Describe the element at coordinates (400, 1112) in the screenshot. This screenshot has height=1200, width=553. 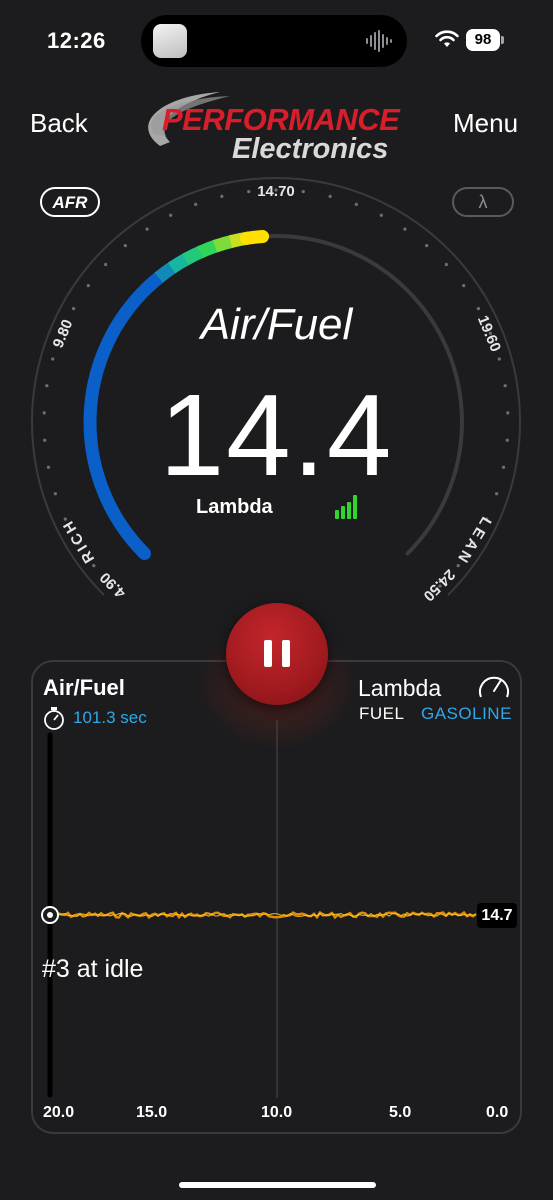
I see `x-tick-label: 5.0` at that location.